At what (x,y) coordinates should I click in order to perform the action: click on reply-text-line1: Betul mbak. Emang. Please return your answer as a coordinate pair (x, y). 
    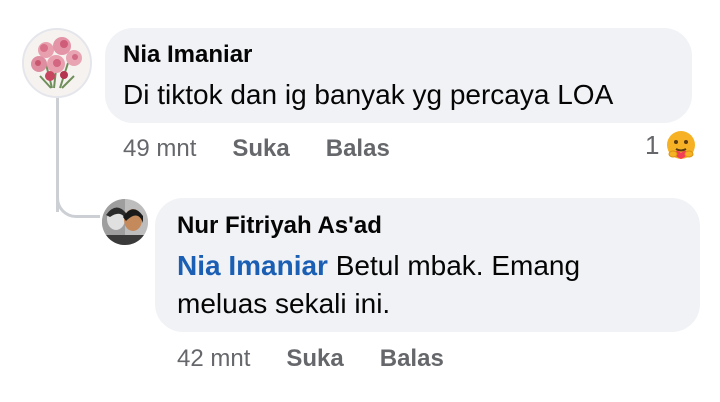
    Looking at the image, I should click on (454, 265).